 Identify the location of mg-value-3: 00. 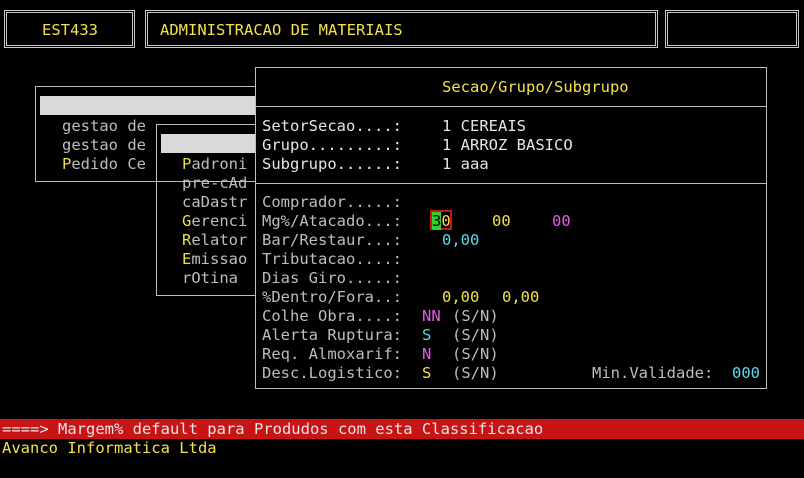
(561, 221).